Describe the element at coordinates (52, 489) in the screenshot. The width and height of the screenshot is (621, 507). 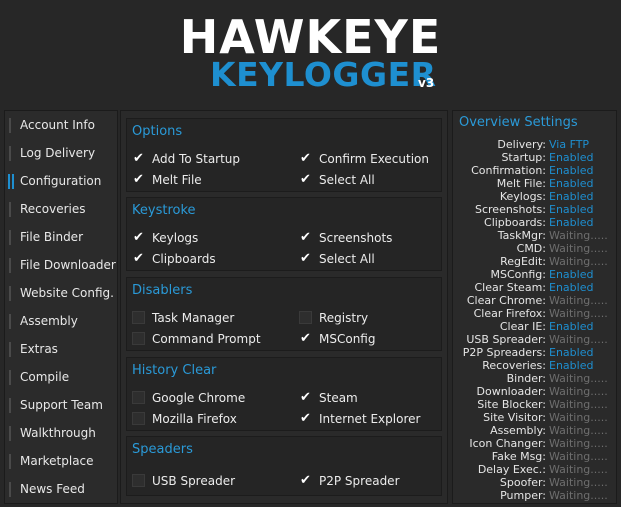
I see `sidebar-item-label: News Feed` at that location.